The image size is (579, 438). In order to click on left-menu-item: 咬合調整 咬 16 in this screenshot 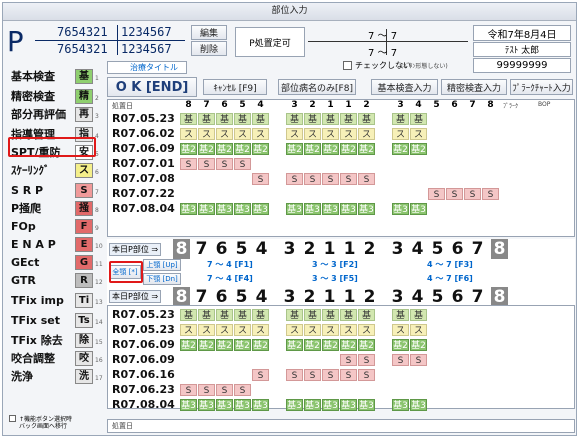, I will do `click(56, 359)`.